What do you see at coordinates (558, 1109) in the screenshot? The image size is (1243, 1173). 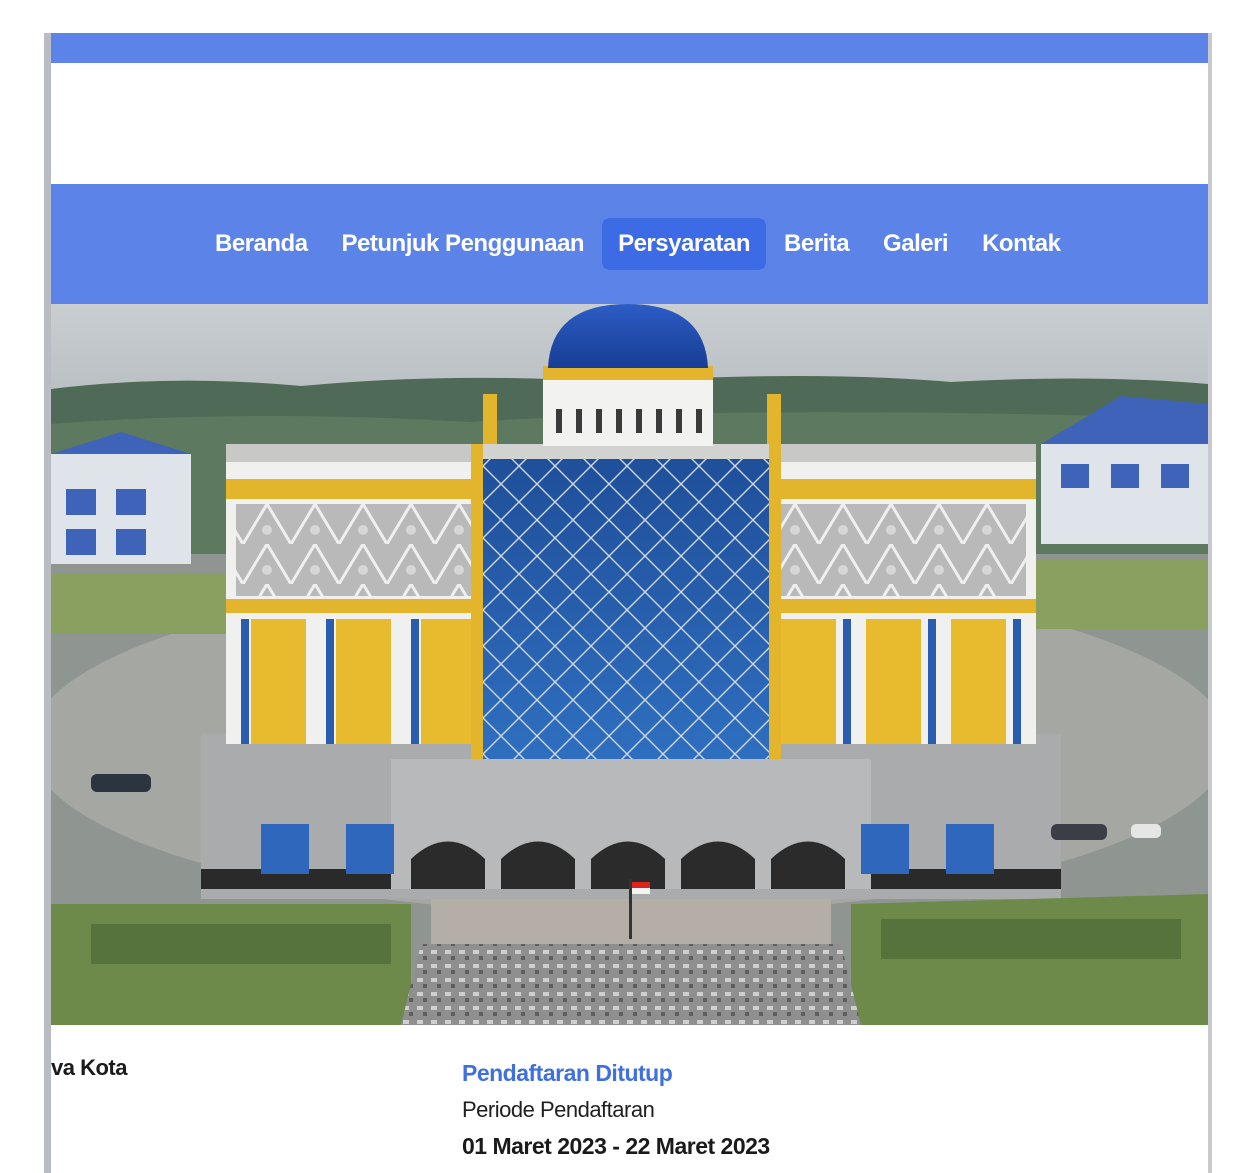 I see `registration-period-label: Periode Pendaftaran` at bounding box center [558, 1109].